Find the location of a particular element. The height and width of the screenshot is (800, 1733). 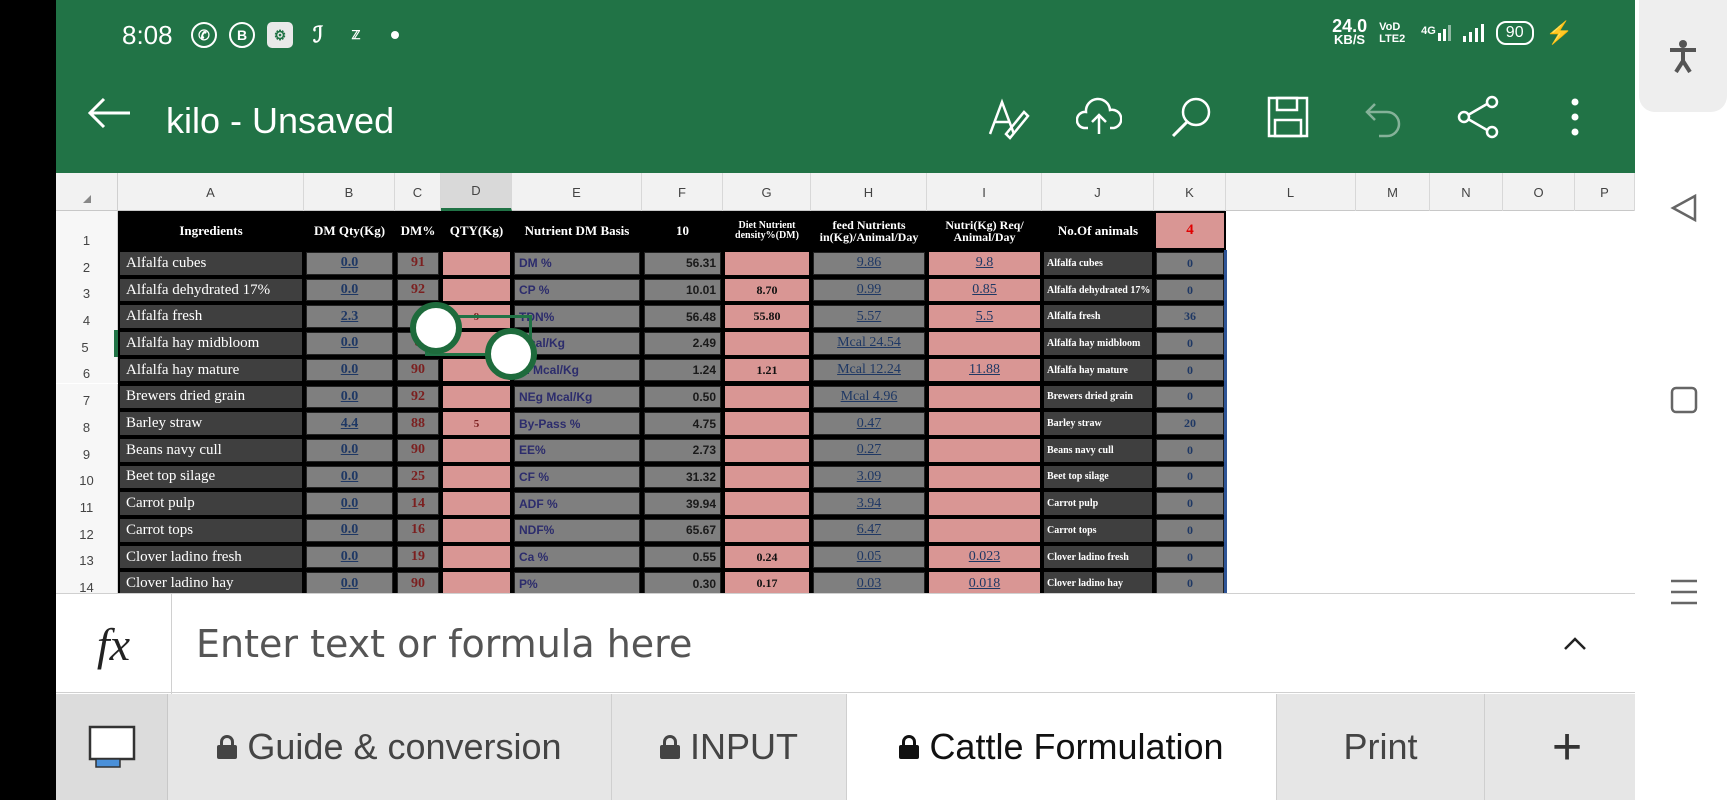

more-options-icon is located at coordinates (1575, 117).